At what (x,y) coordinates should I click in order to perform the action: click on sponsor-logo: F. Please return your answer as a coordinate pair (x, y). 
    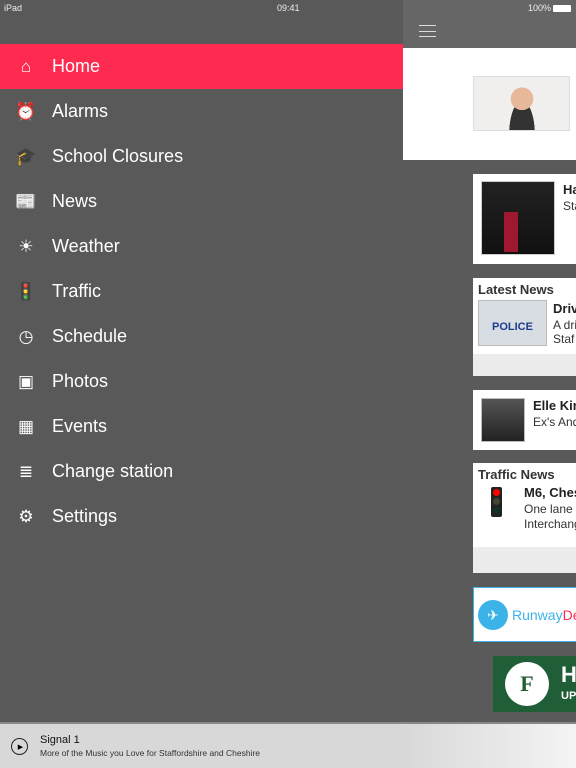
    Looking at the image, I should click on (527, 684).